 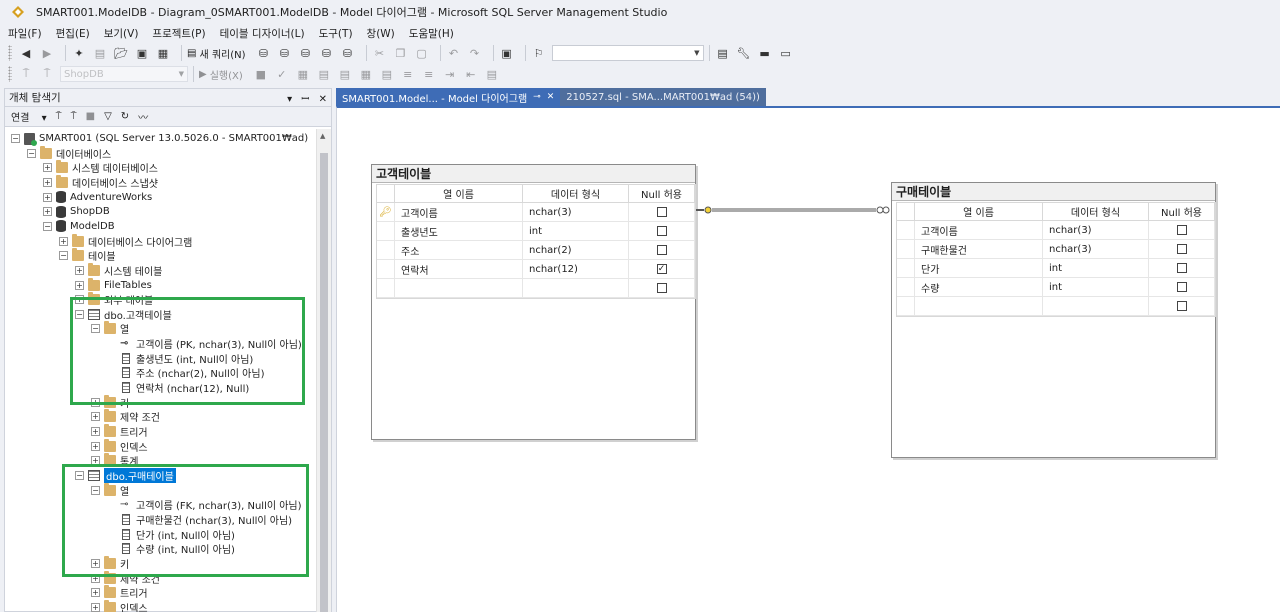 What do you see at coordinates (178, 387) in the screenshot?
I see `tree-node: 연락처 (nchar(12), Null)` at bounding box center [178, 387].